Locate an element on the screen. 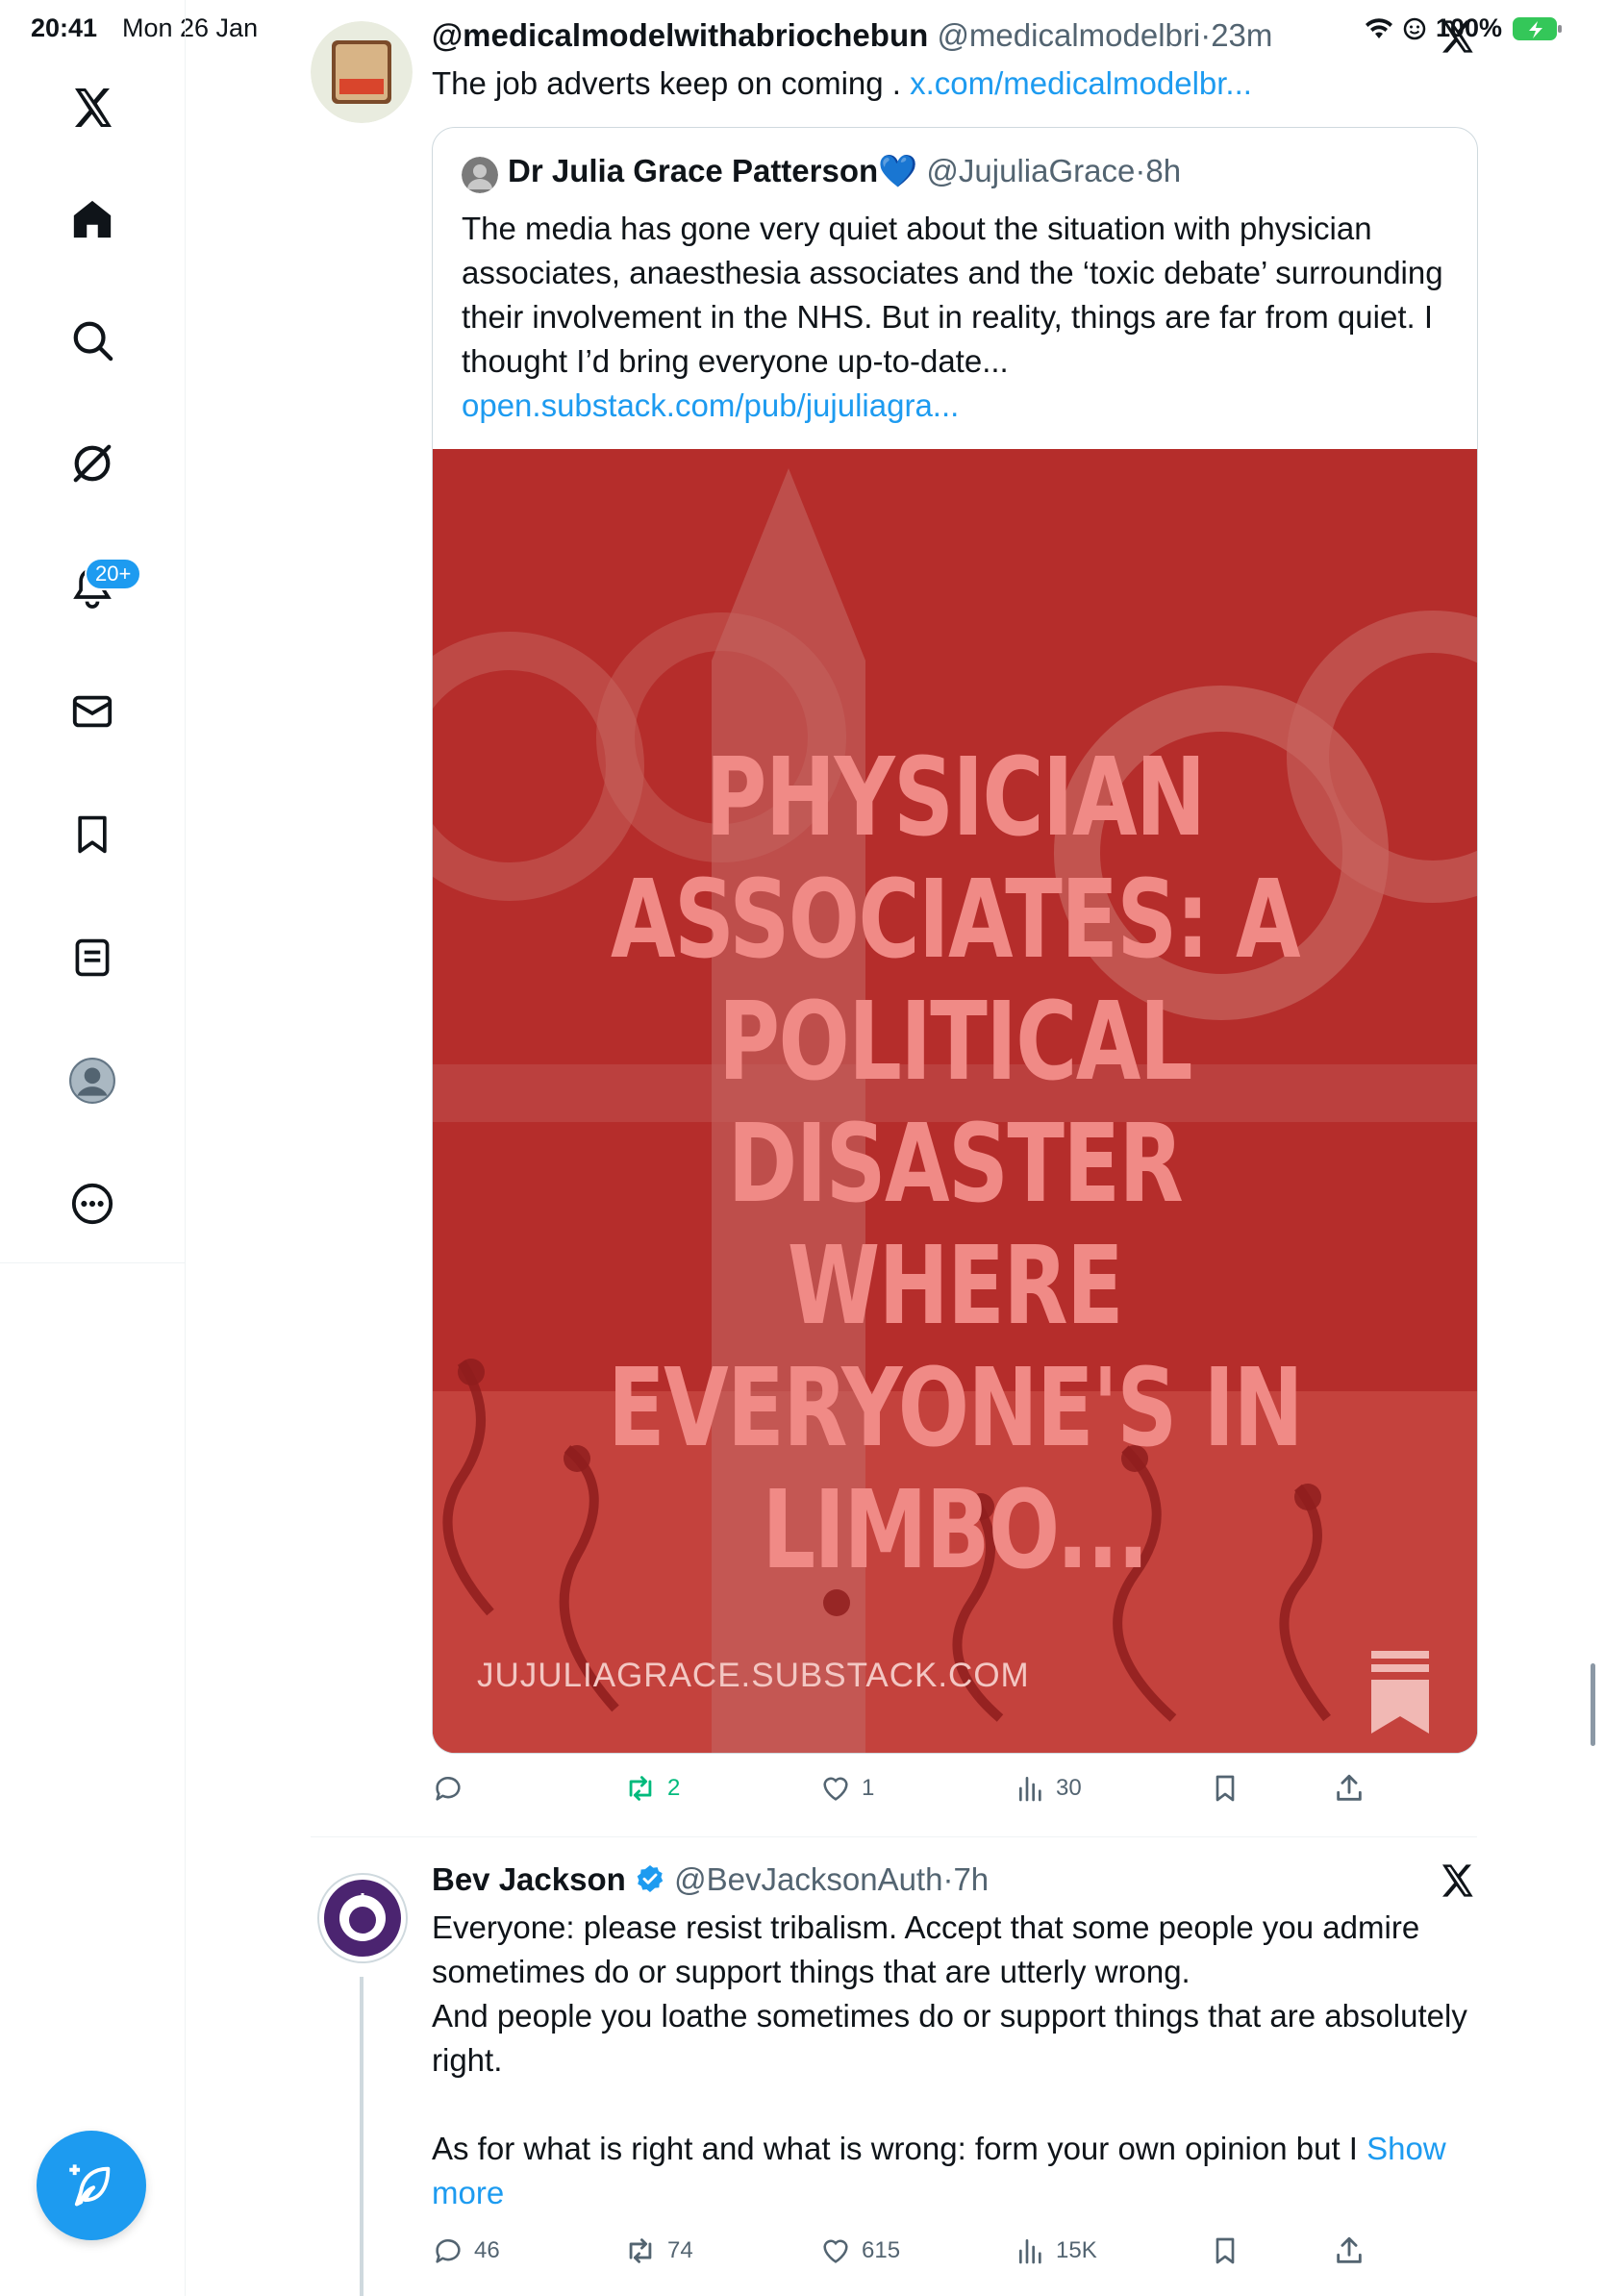 The image size is (1604, 2296). tweet-text-content: The job adverts keep on coming . is located at coordinates (666, 83).